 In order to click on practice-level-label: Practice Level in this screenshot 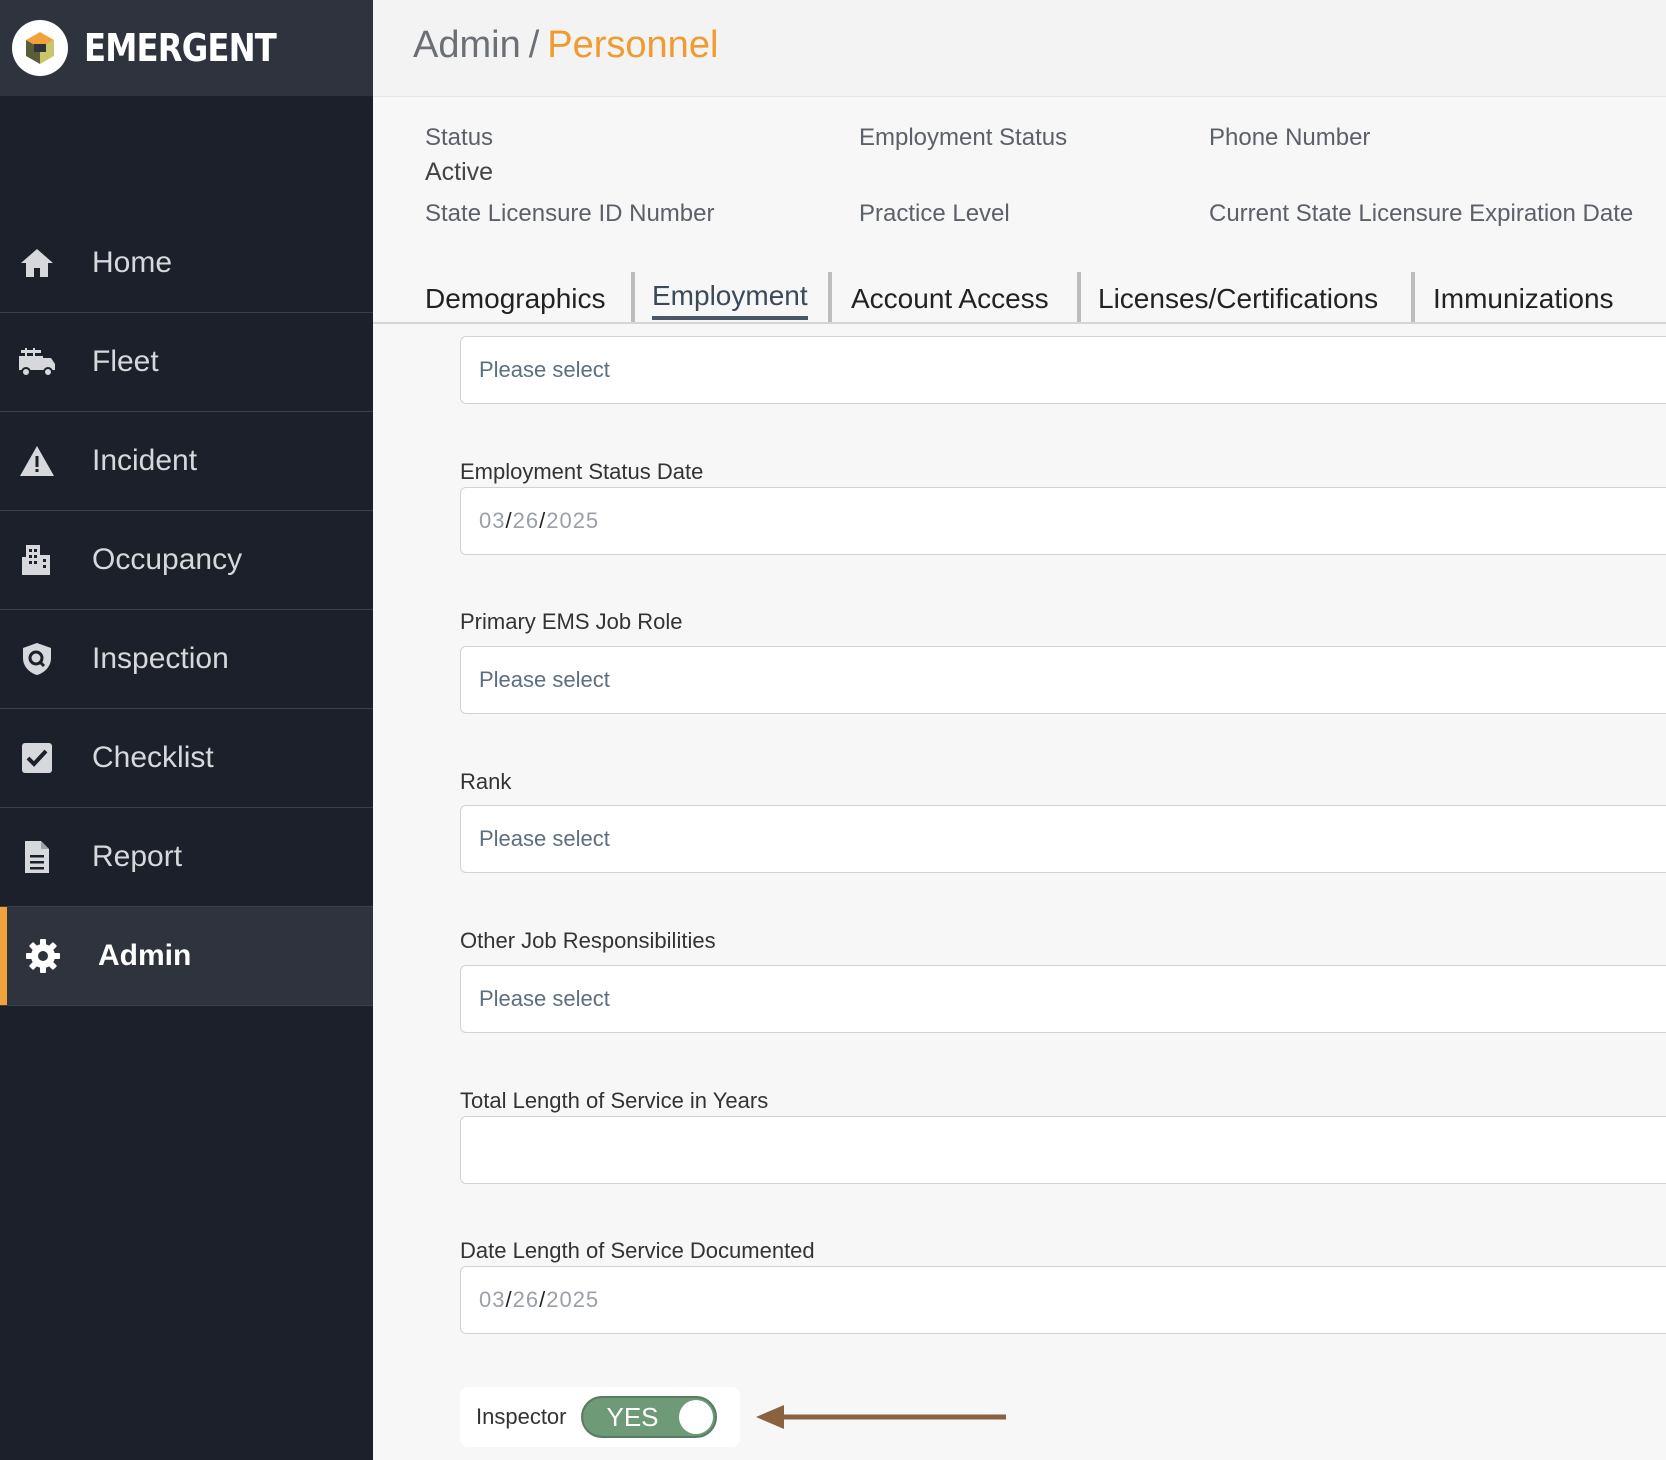, I will do `click(934, 213)`.